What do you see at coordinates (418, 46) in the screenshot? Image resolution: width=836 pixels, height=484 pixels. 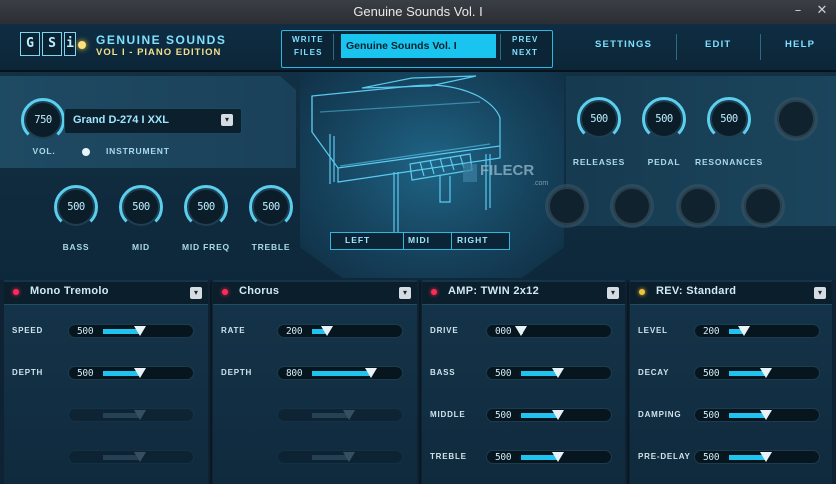 I see `preset-name-display: Genuine Sounds Vol. I` at bounding box center [418, 46].